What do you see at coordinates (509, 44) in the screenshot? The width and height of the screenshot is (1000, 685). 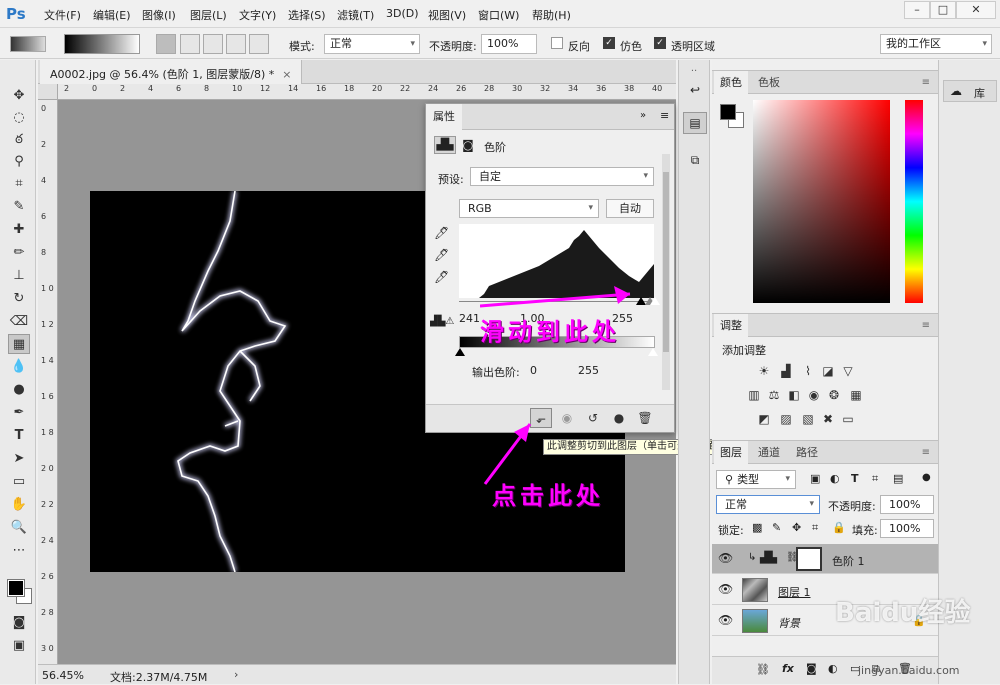 I see `opacity-input: 100%` at bounding box center [509, 44].